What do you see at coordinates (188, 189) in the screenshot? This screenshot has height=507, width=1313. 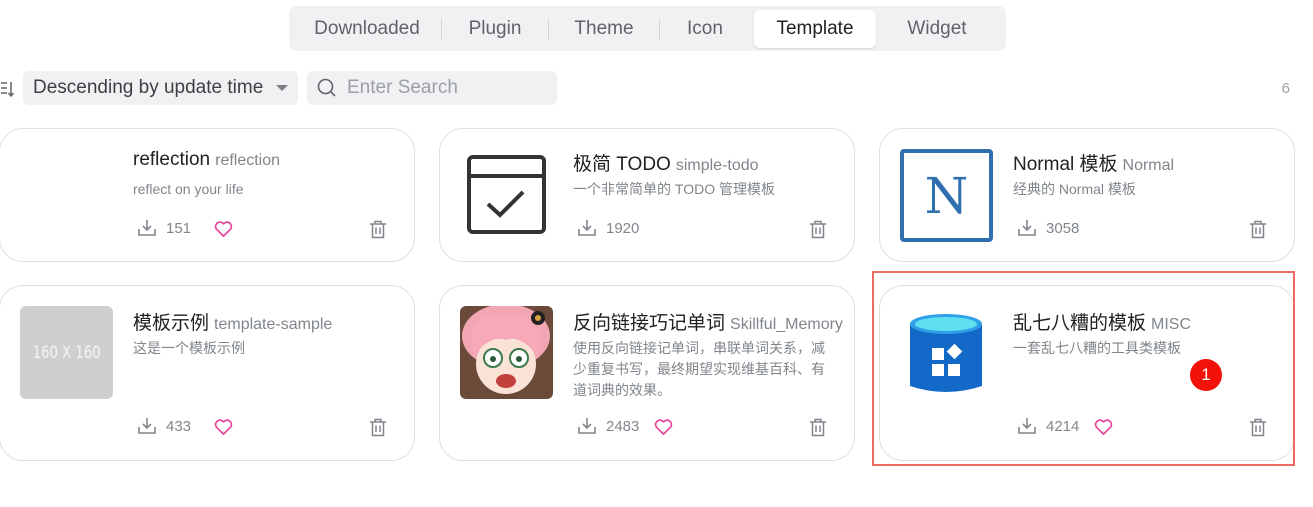 I see `card-description: reflect on your life` at bounding box center [188, 189].